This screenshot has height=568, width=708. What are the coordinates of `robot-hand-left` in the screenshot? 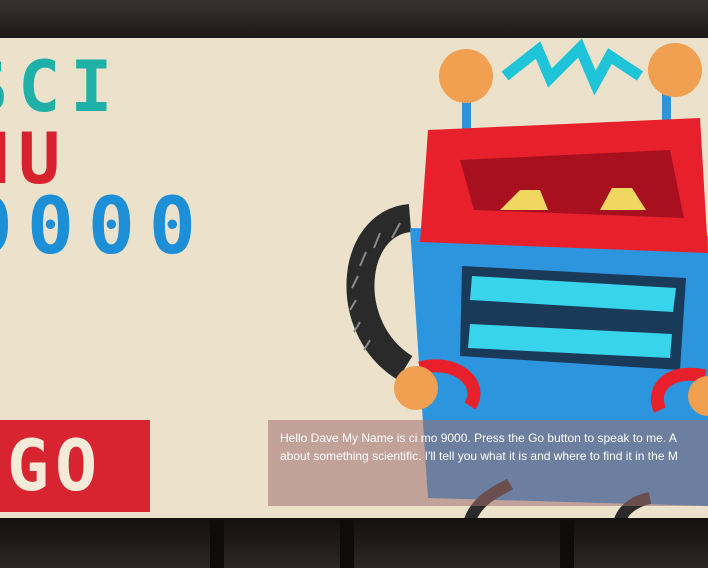 It's located at (416, 388).